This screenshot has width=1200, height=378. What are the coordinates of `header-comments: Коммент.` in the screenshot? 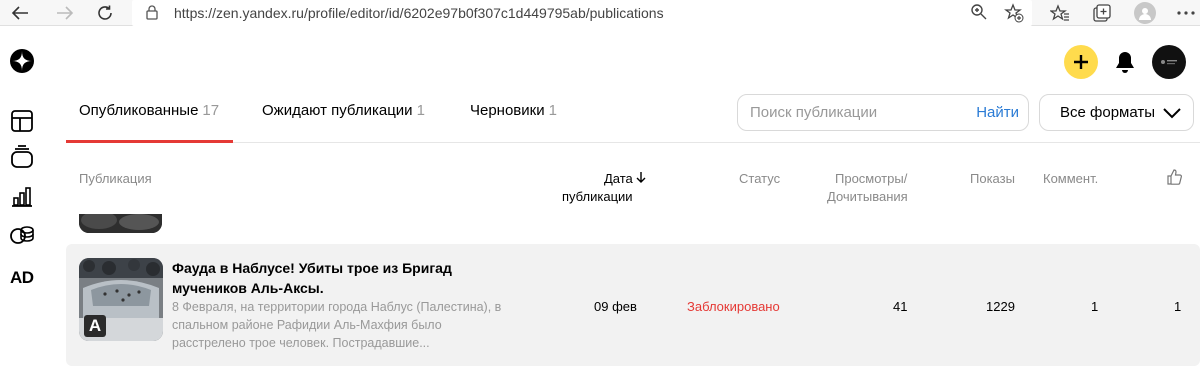 It's located at (1071, 178).